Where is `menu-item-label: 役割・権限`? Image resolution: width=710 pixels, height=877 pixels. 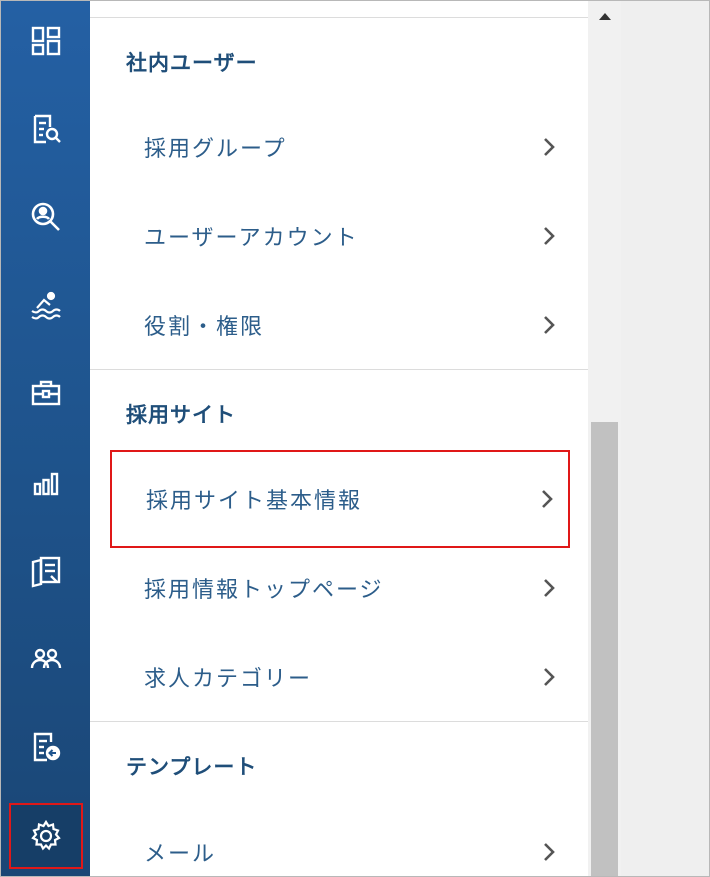 menu-item-label: 役割・権限 is located at coordinates (204, 327).